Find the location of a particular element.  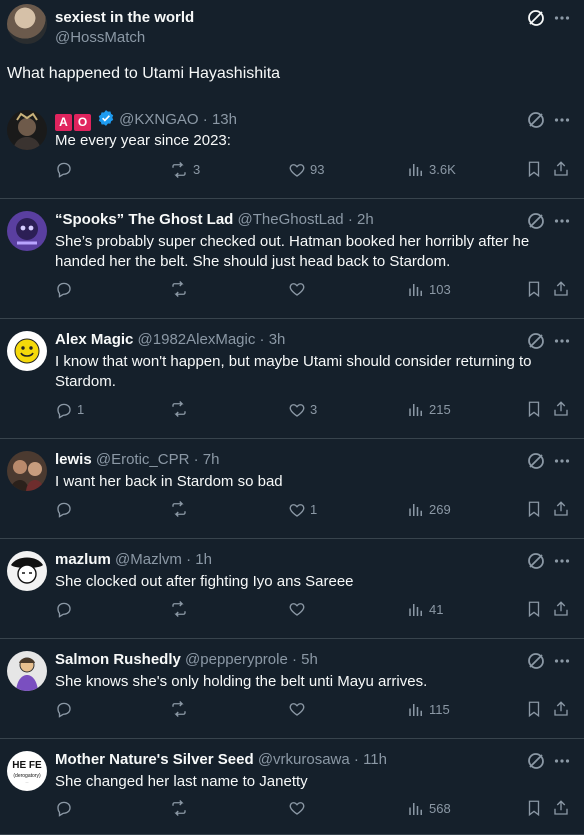

like-button: 1 is located at coordinates (302, 510).